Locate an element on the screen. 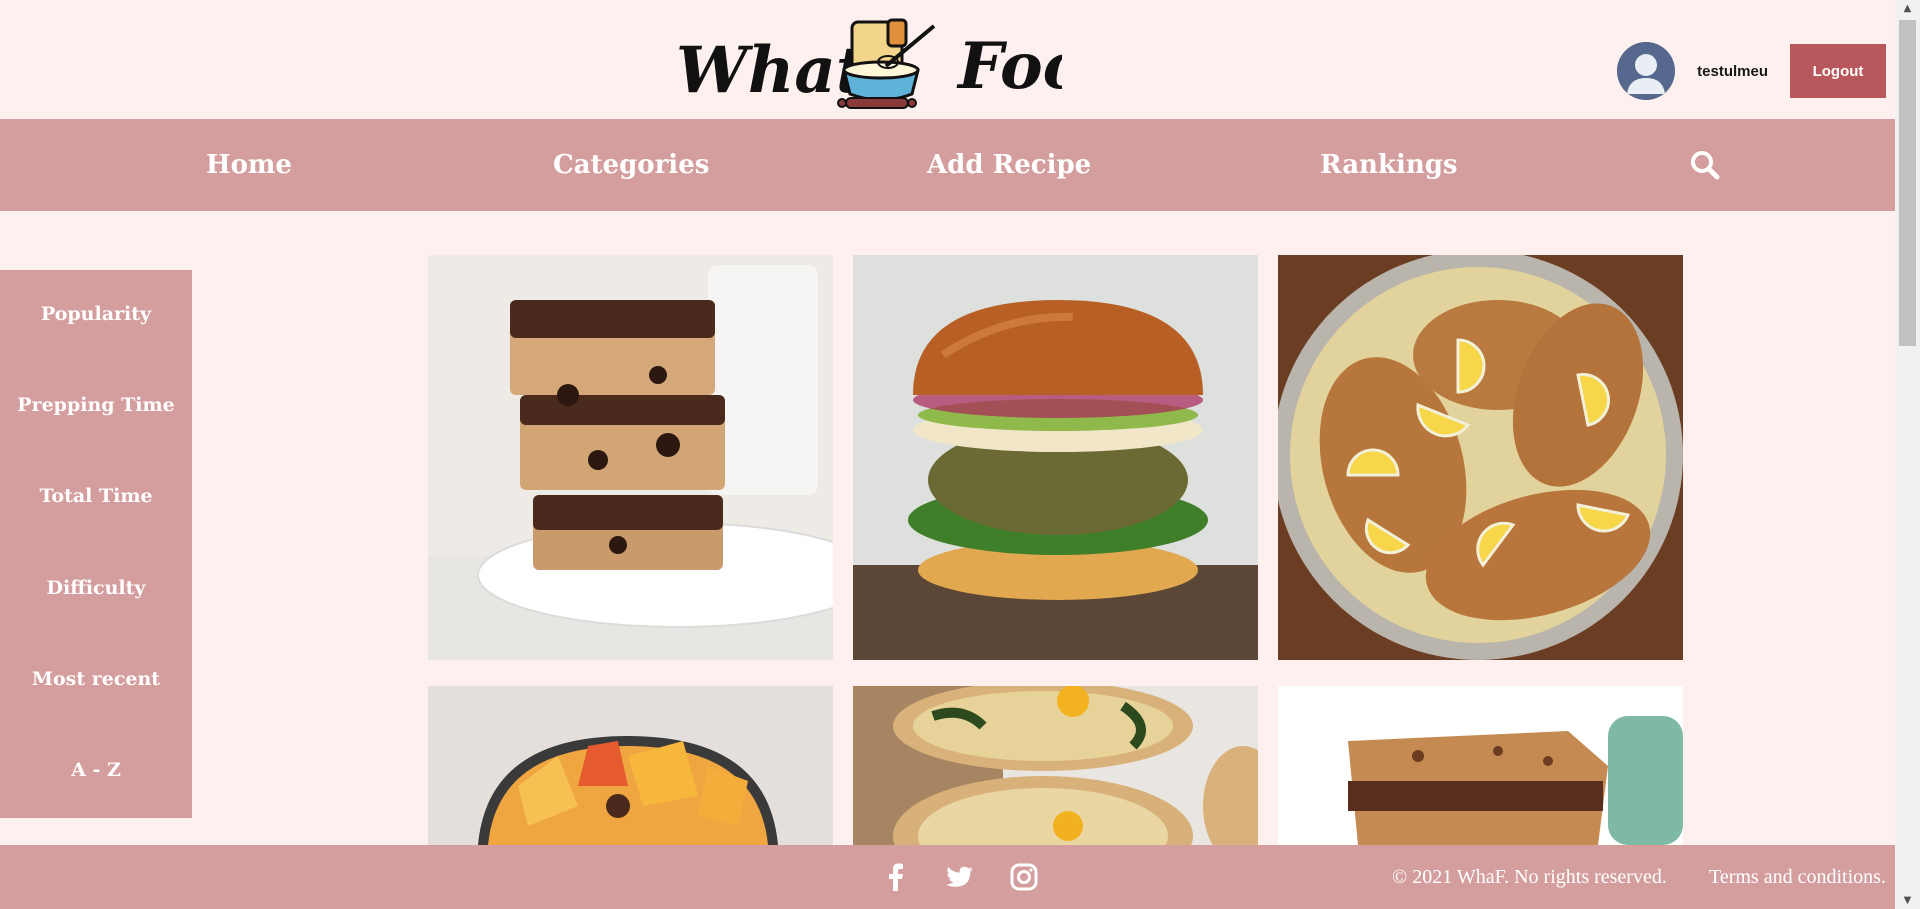  sort-prepping-time: Prepping Time is located at coordinates (96, 405).